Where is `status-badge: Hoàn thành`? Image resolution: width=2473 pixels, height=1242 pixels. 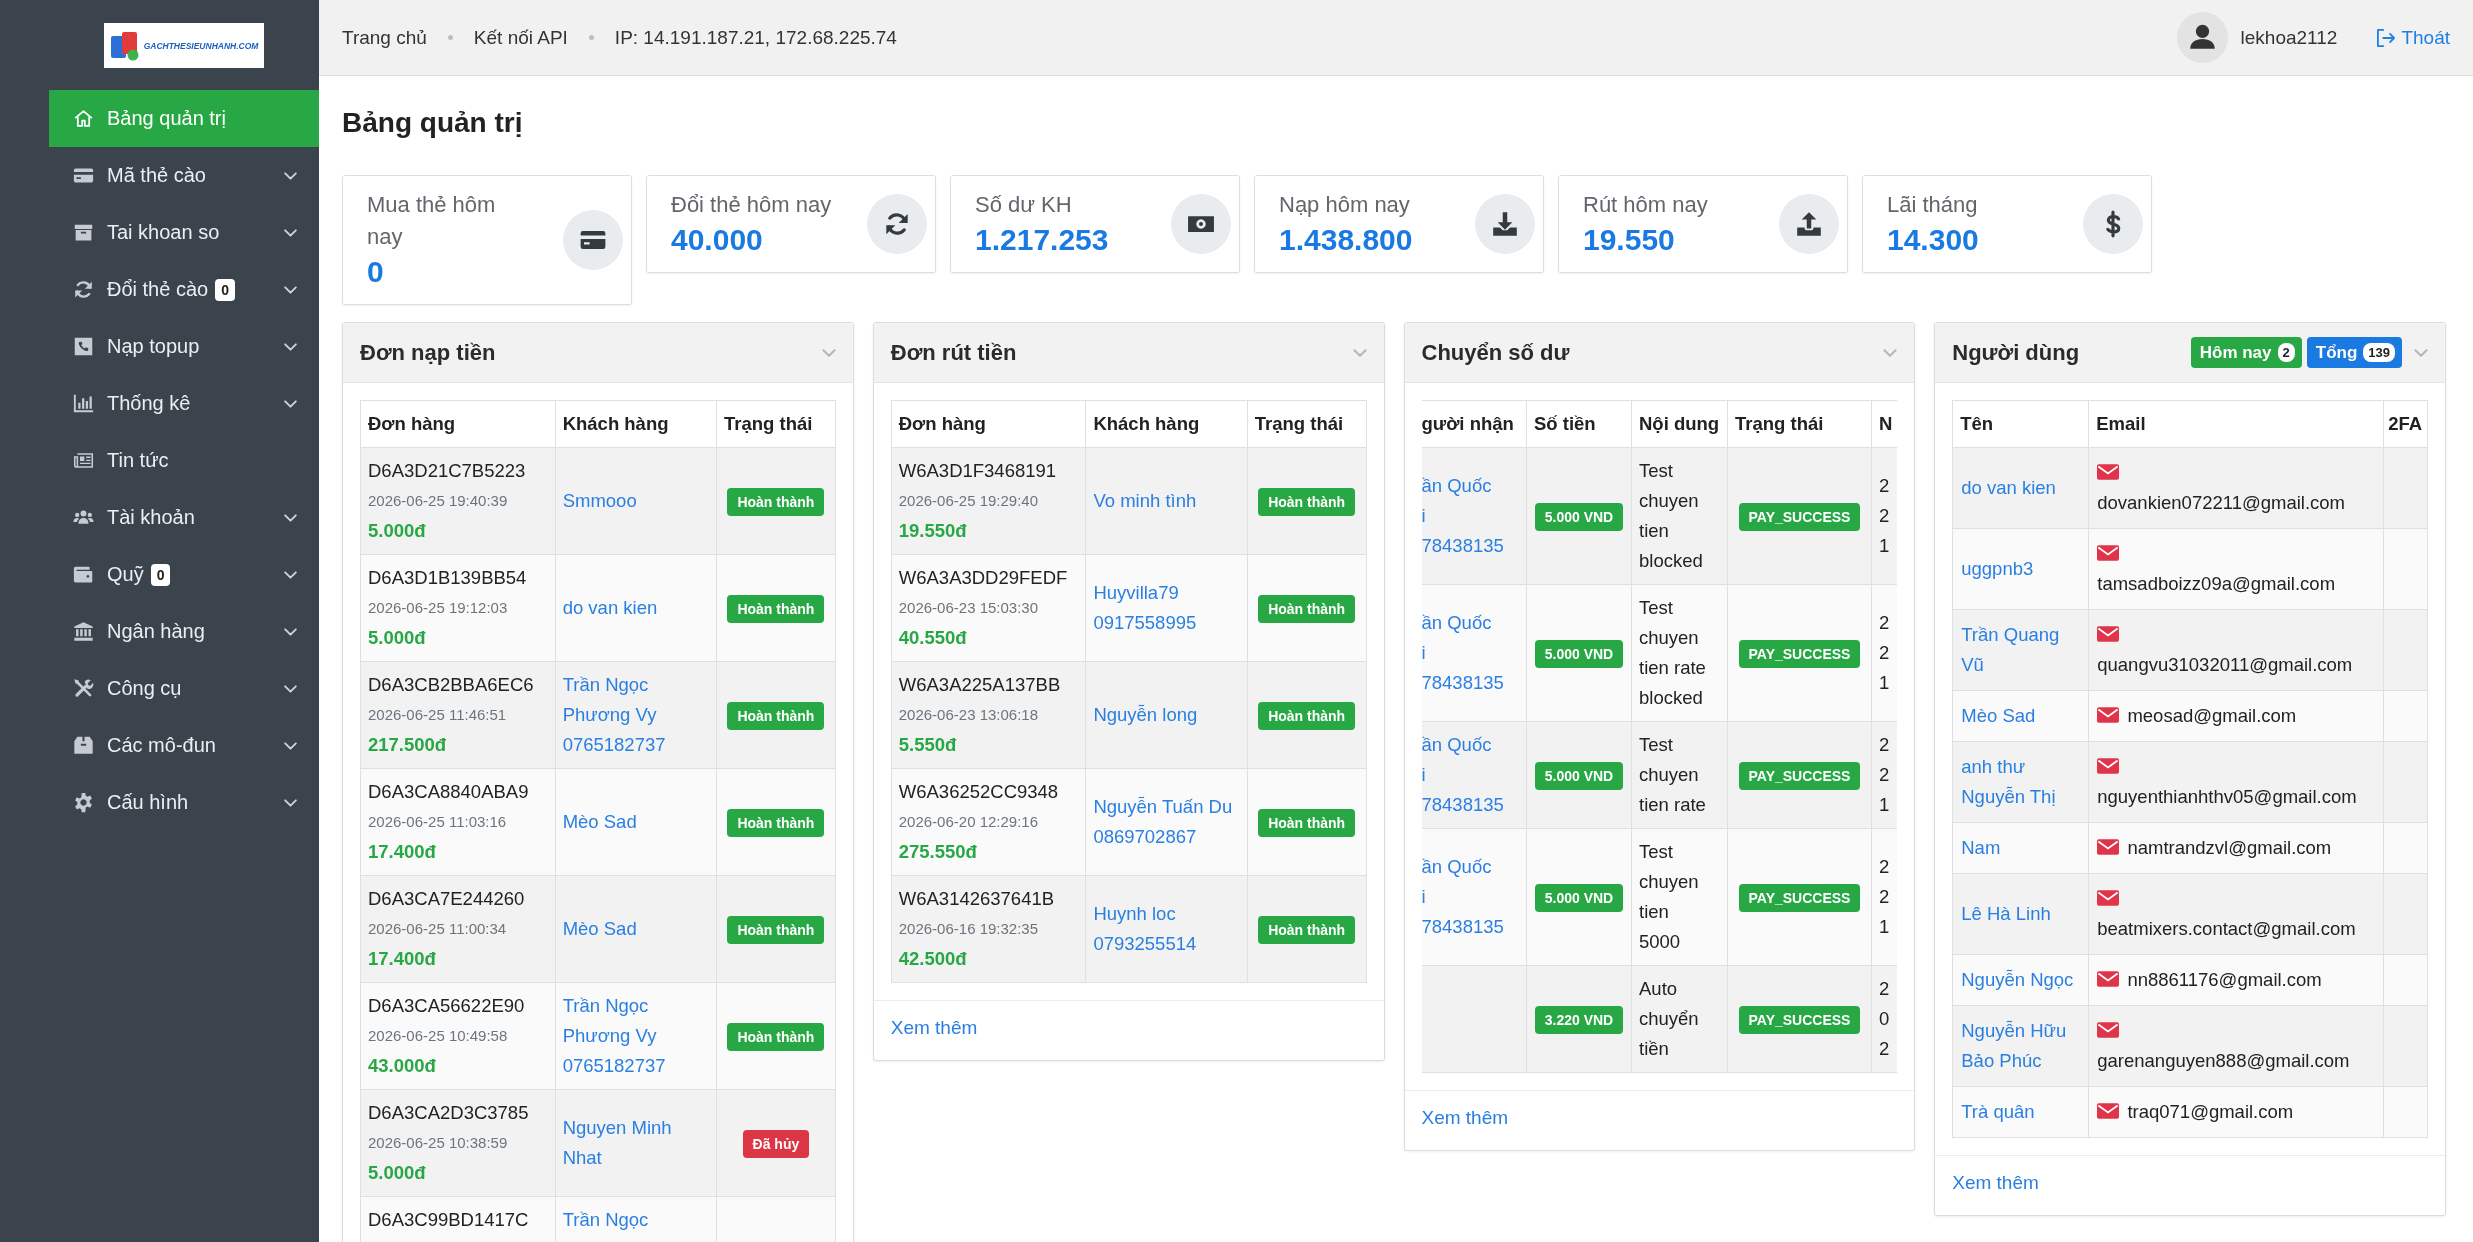 status-badge: Hoàn thành is located at coordinates (776, 609).